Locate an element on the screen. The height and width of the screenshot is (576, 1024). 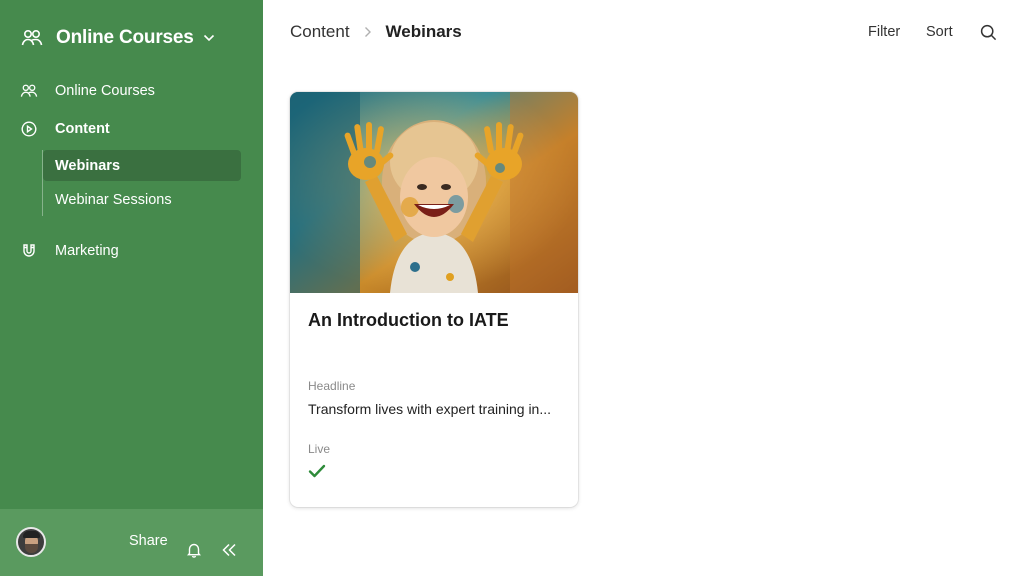
magnet-icon is located at coordinates (29, 251).